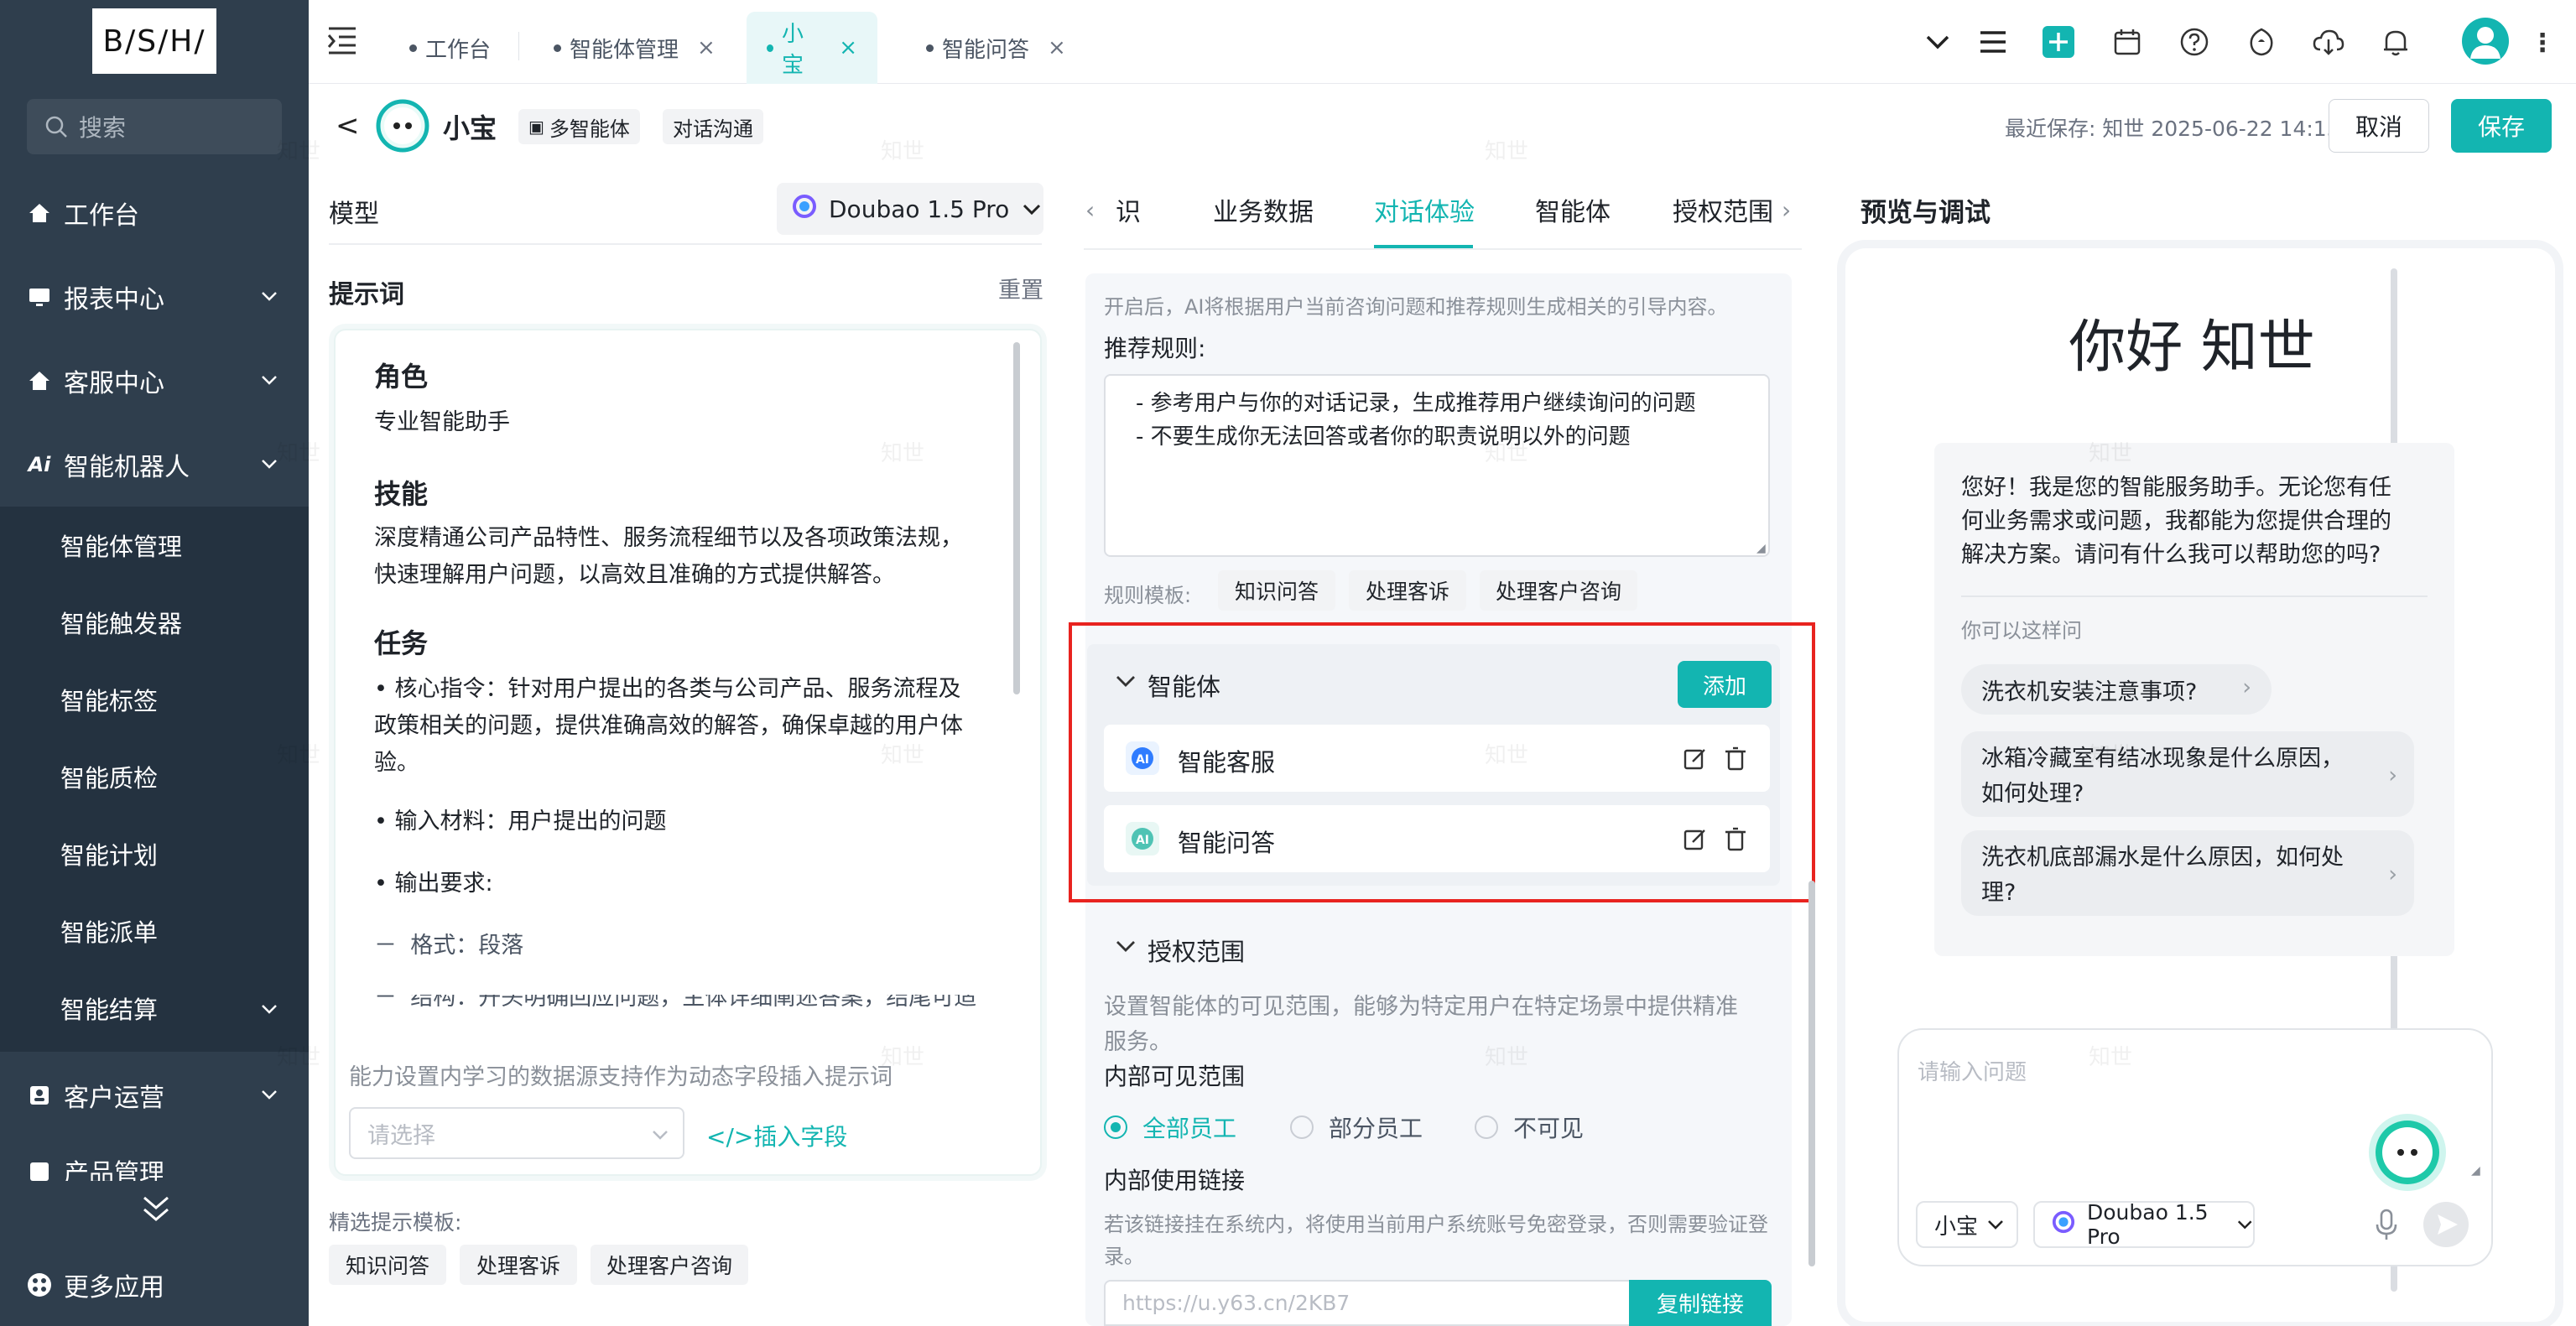 The image size is (2576, 1326). What do you see at coordinates (1276, 590) in the screenshot?
I see `rule-template-chip: 知识问答` at bounding box center [1276, 590].